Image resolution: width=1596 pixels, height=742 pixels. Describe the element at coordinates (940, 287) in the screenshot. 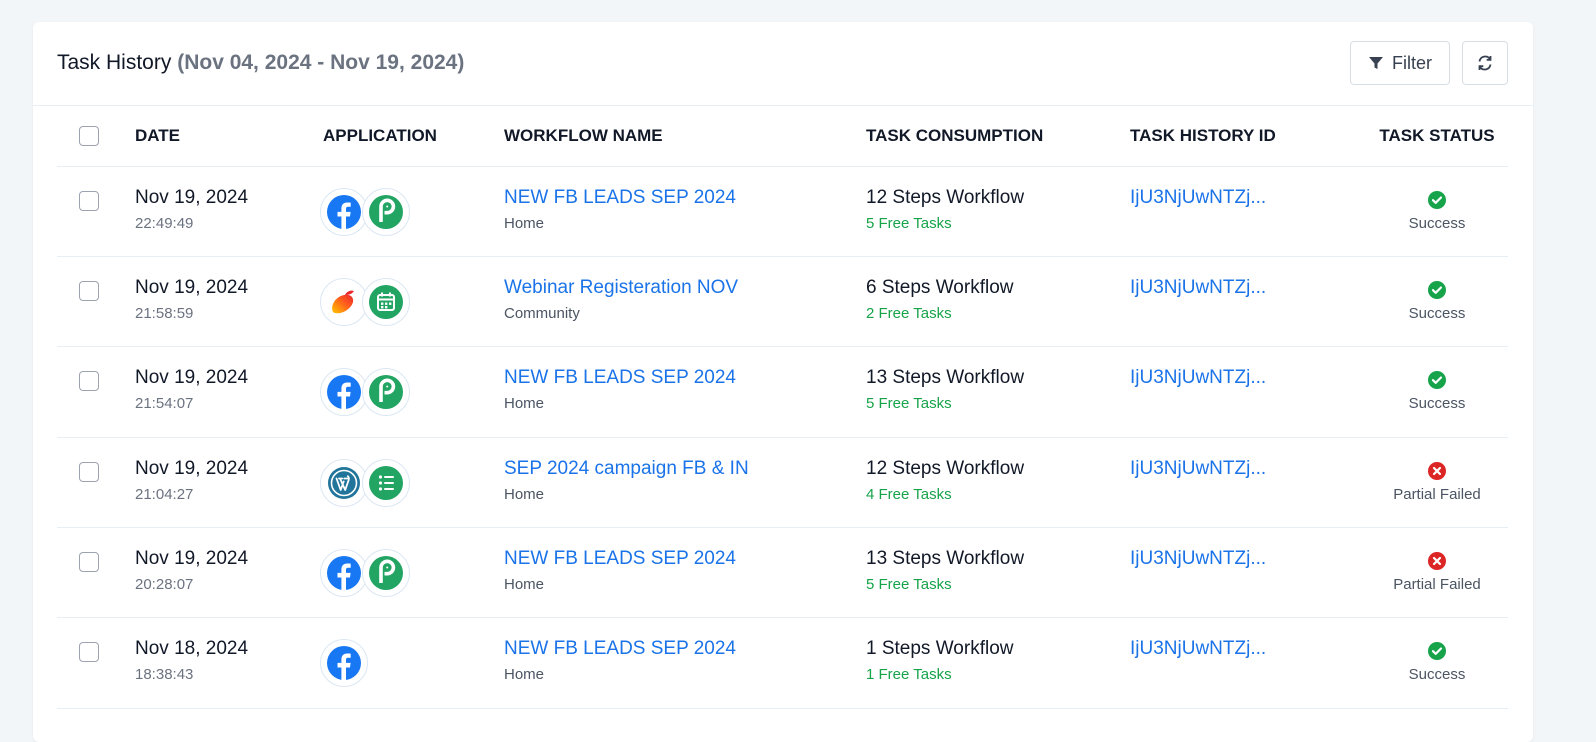

I see `steps-count: 6 Steps Workflow` at that location.